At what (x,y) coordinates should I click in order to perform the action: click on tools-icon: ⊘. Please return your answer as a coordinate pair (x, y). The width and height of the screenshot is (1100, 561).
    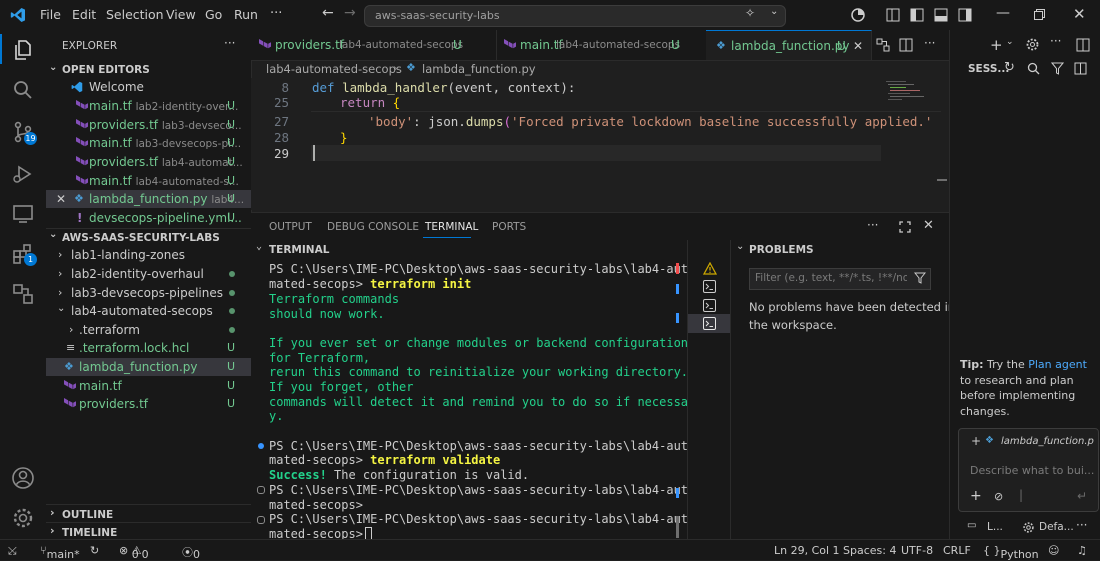
    Looking at the image, I should click on (998, 496).